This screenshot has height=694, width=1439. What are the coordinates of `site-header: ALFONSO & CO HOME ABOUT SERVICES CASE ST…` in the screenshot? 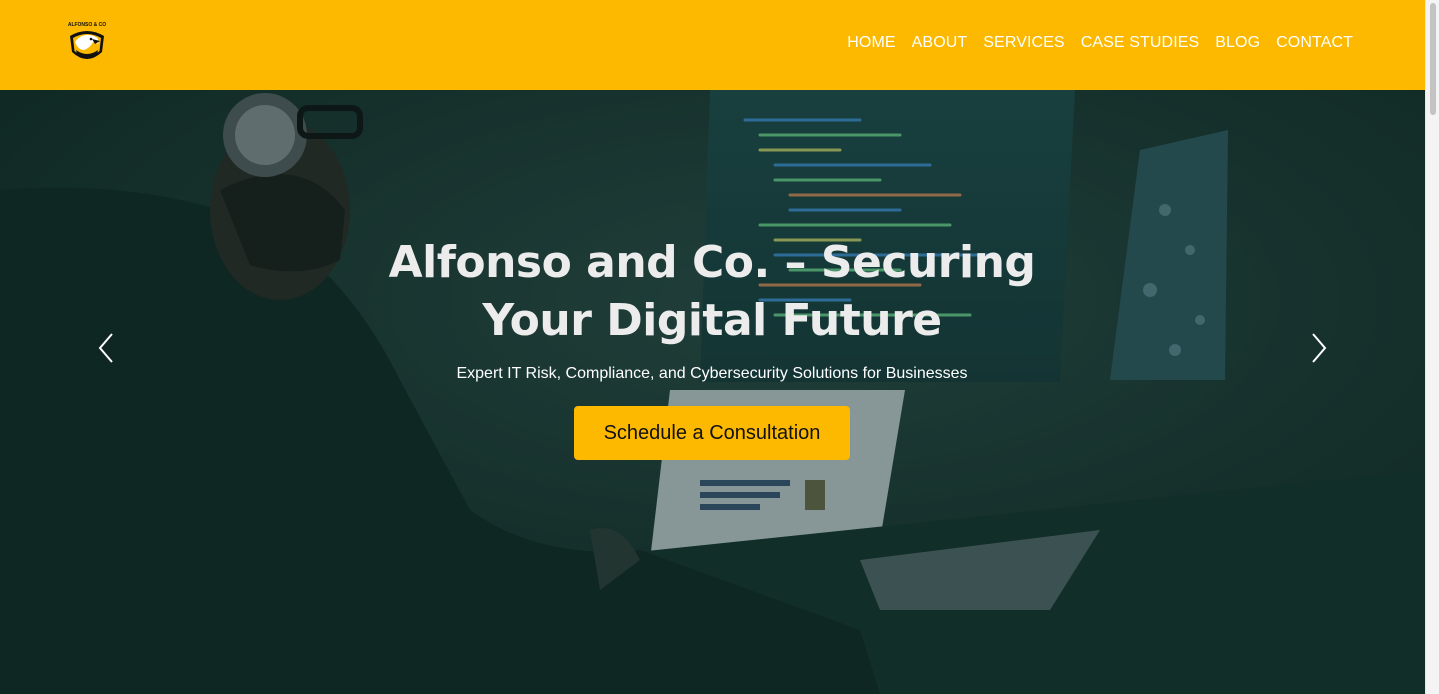 It's located at (712, 45).